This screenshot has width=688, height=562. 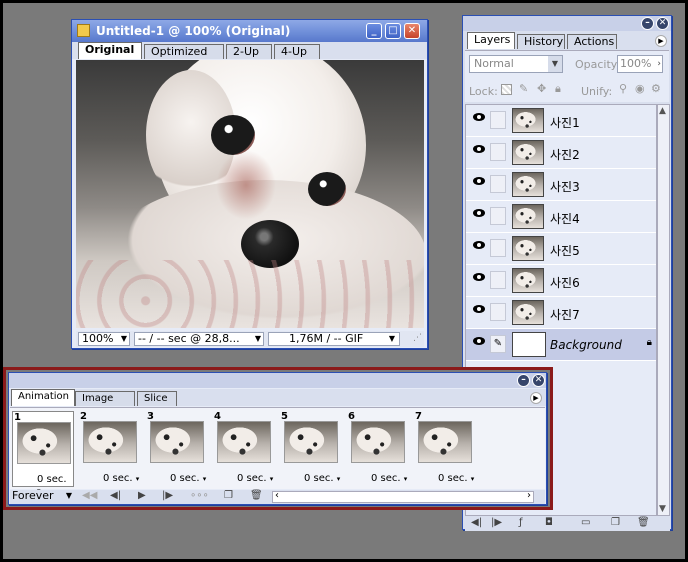 What do you see at coordinates (277, 495) in the screenshot?
I see `scroll-left-icon: ‹` at bounding box center [277, 495].